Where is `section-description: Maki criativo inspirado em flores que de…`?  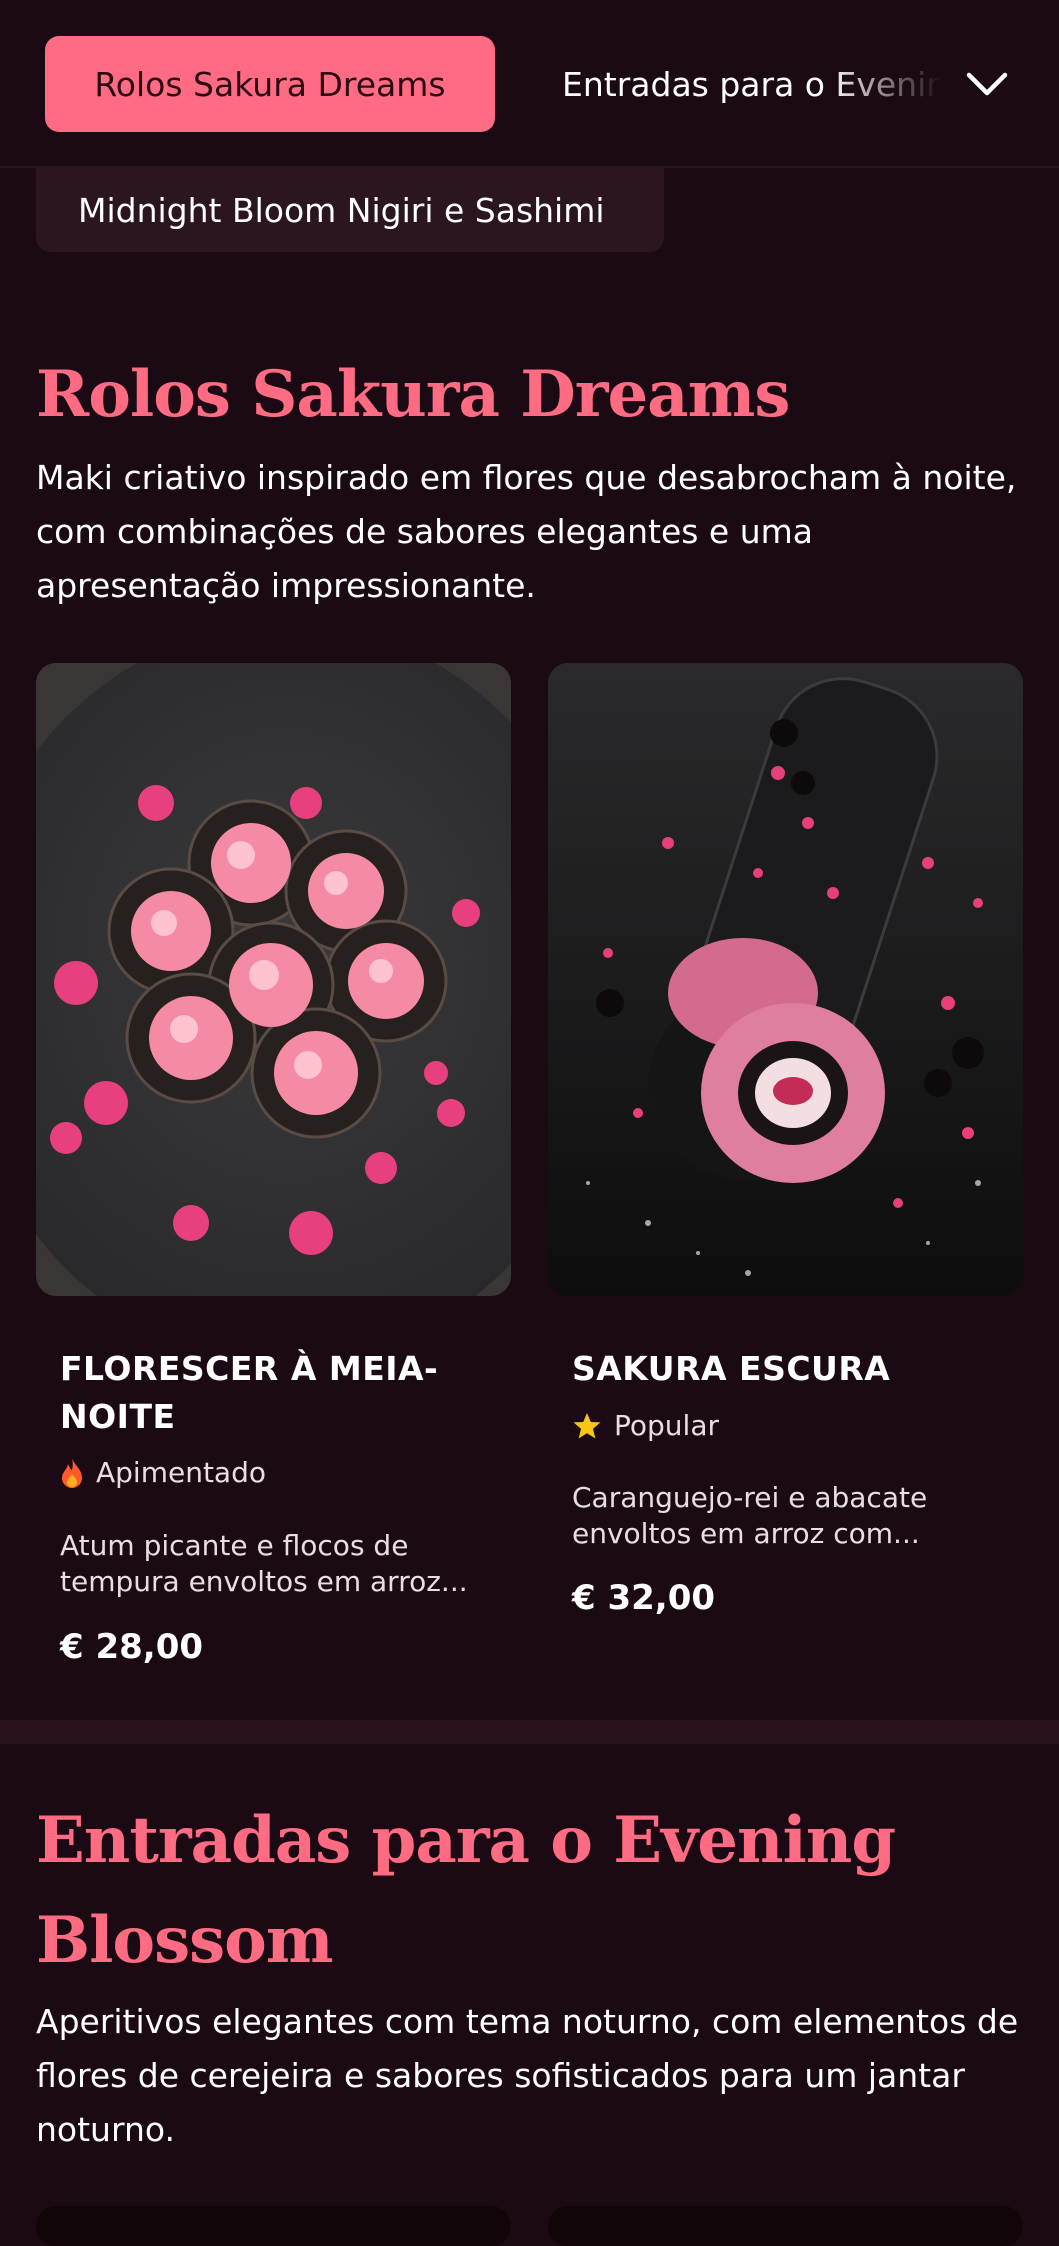
section-description: Maki criativo inspirado em flores que de… is located at coordinates (526, 531).